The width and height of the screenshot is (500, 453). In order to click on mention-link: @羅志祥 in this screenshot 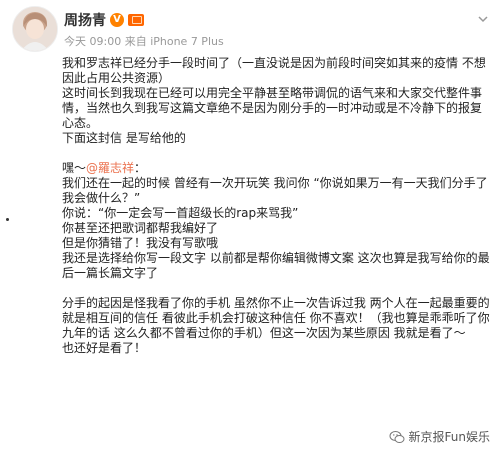, I will do `click(110, 168)`.